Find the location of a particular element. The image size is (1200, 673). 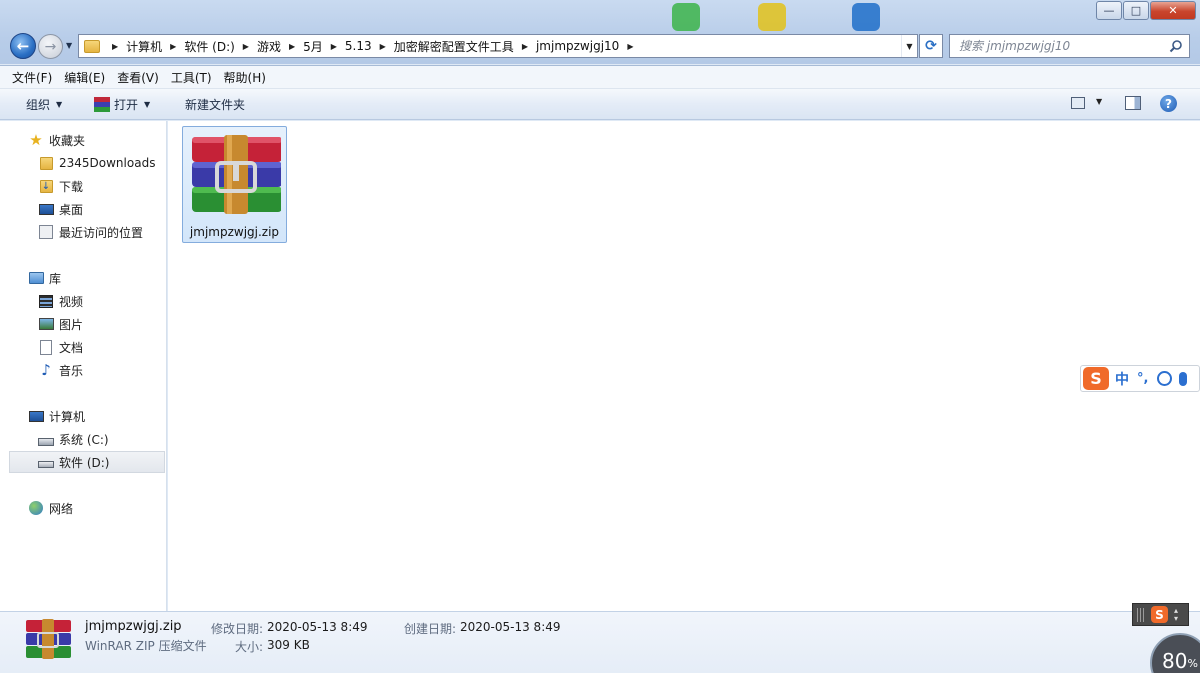

detail-file-name: jmjmpzwjgj.zip is located at coordinates (133, 626).